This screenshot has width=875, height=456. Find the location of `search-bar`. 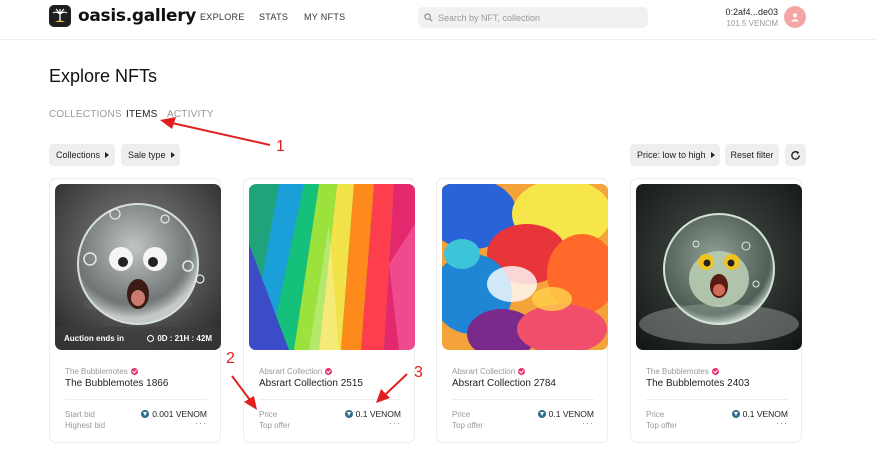

search-bar is located at coordinates (533, 17).